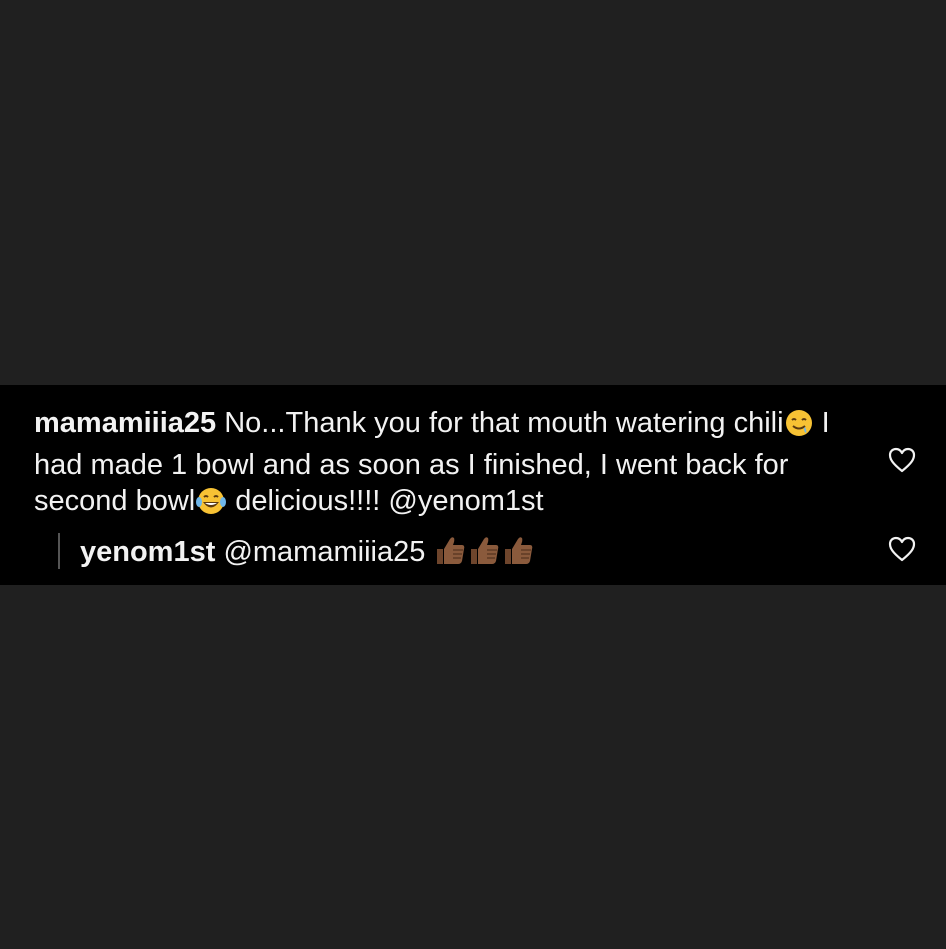  Describe the element at coordinates (59, 551) in the screenshot. I see `reply-indent-line` at that location.